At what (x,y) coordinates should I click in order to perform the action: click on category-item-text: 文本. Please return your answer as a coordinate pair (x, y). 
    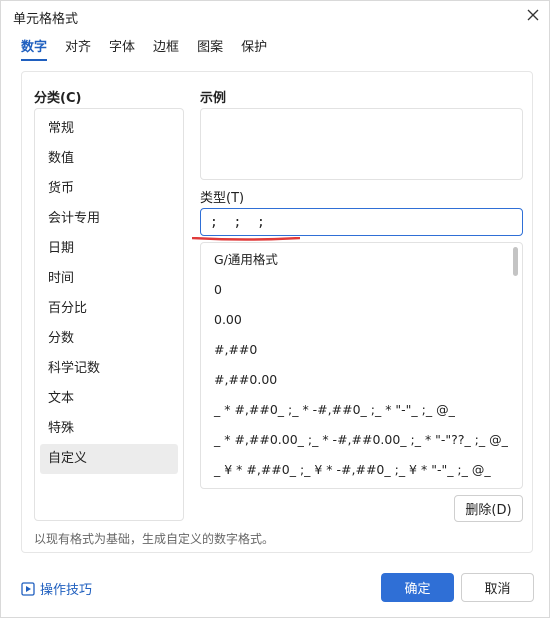
    Looking at the image, I should click on (109, 399).